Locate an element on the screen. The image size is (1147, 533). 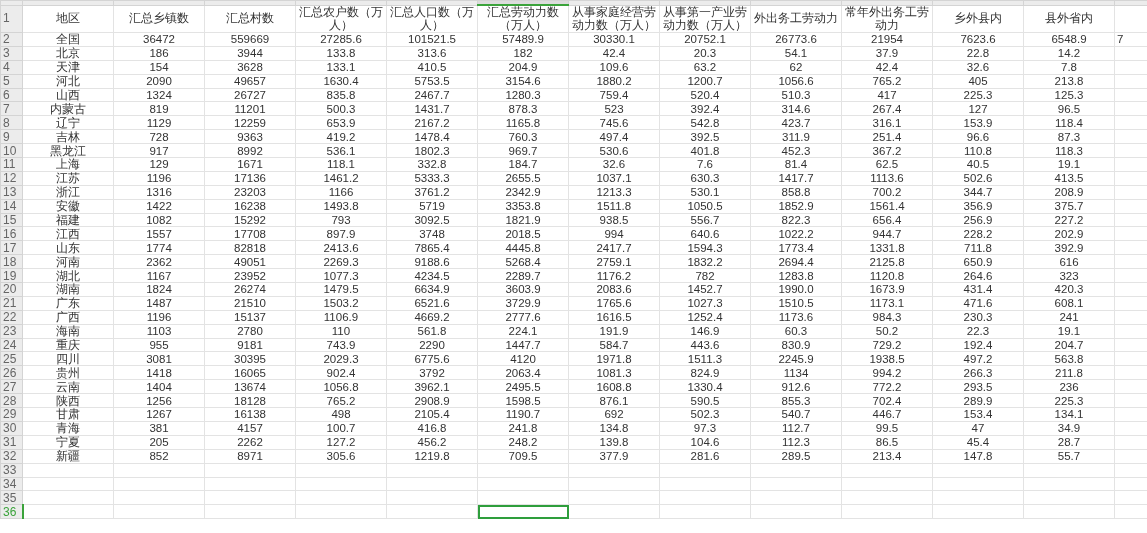
table-cell: 81.4 is located at coordinates (796, 164).